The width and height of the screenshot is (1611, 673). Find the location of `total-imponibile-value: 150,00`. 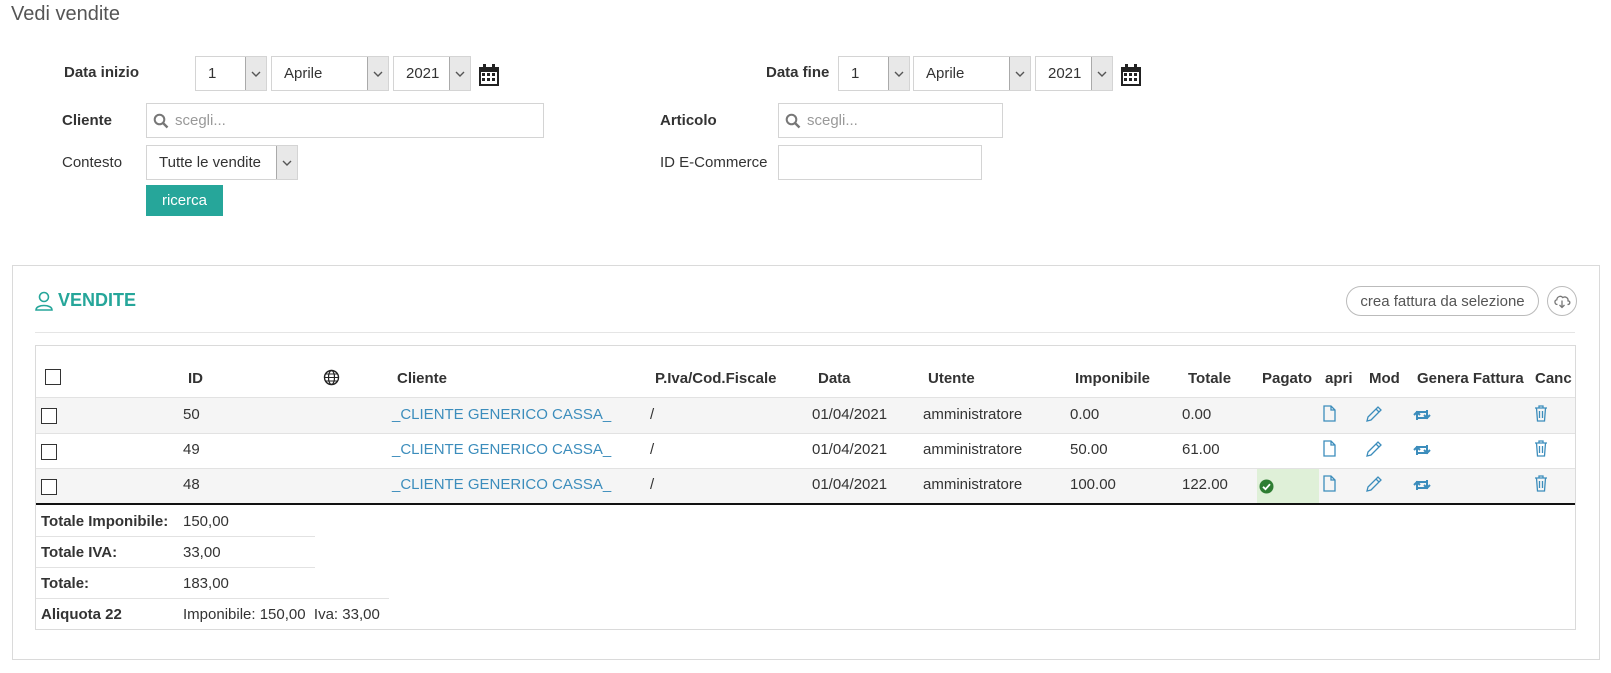

total-imponibile-value: 150,00 is located at coordinates (206, 521).